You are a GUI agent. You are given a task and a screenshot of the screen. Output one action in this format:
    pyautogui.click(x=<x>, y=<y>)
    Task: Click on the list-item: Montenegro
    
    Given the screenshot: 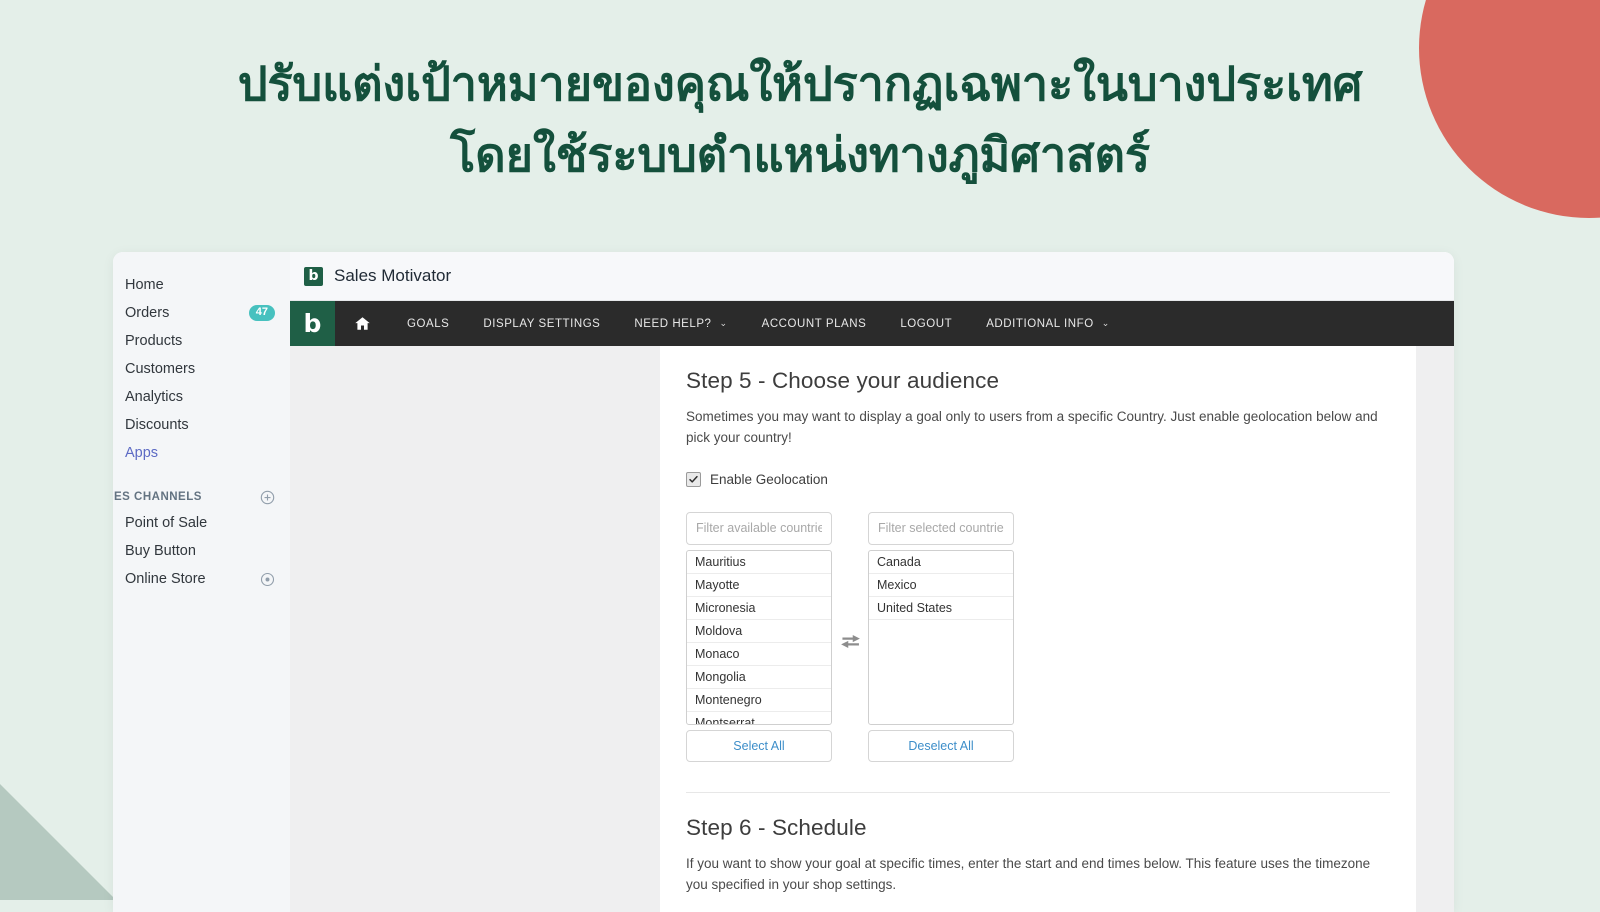 What is the action you would take?
    pyautogui.click(x=759, y=700)
    